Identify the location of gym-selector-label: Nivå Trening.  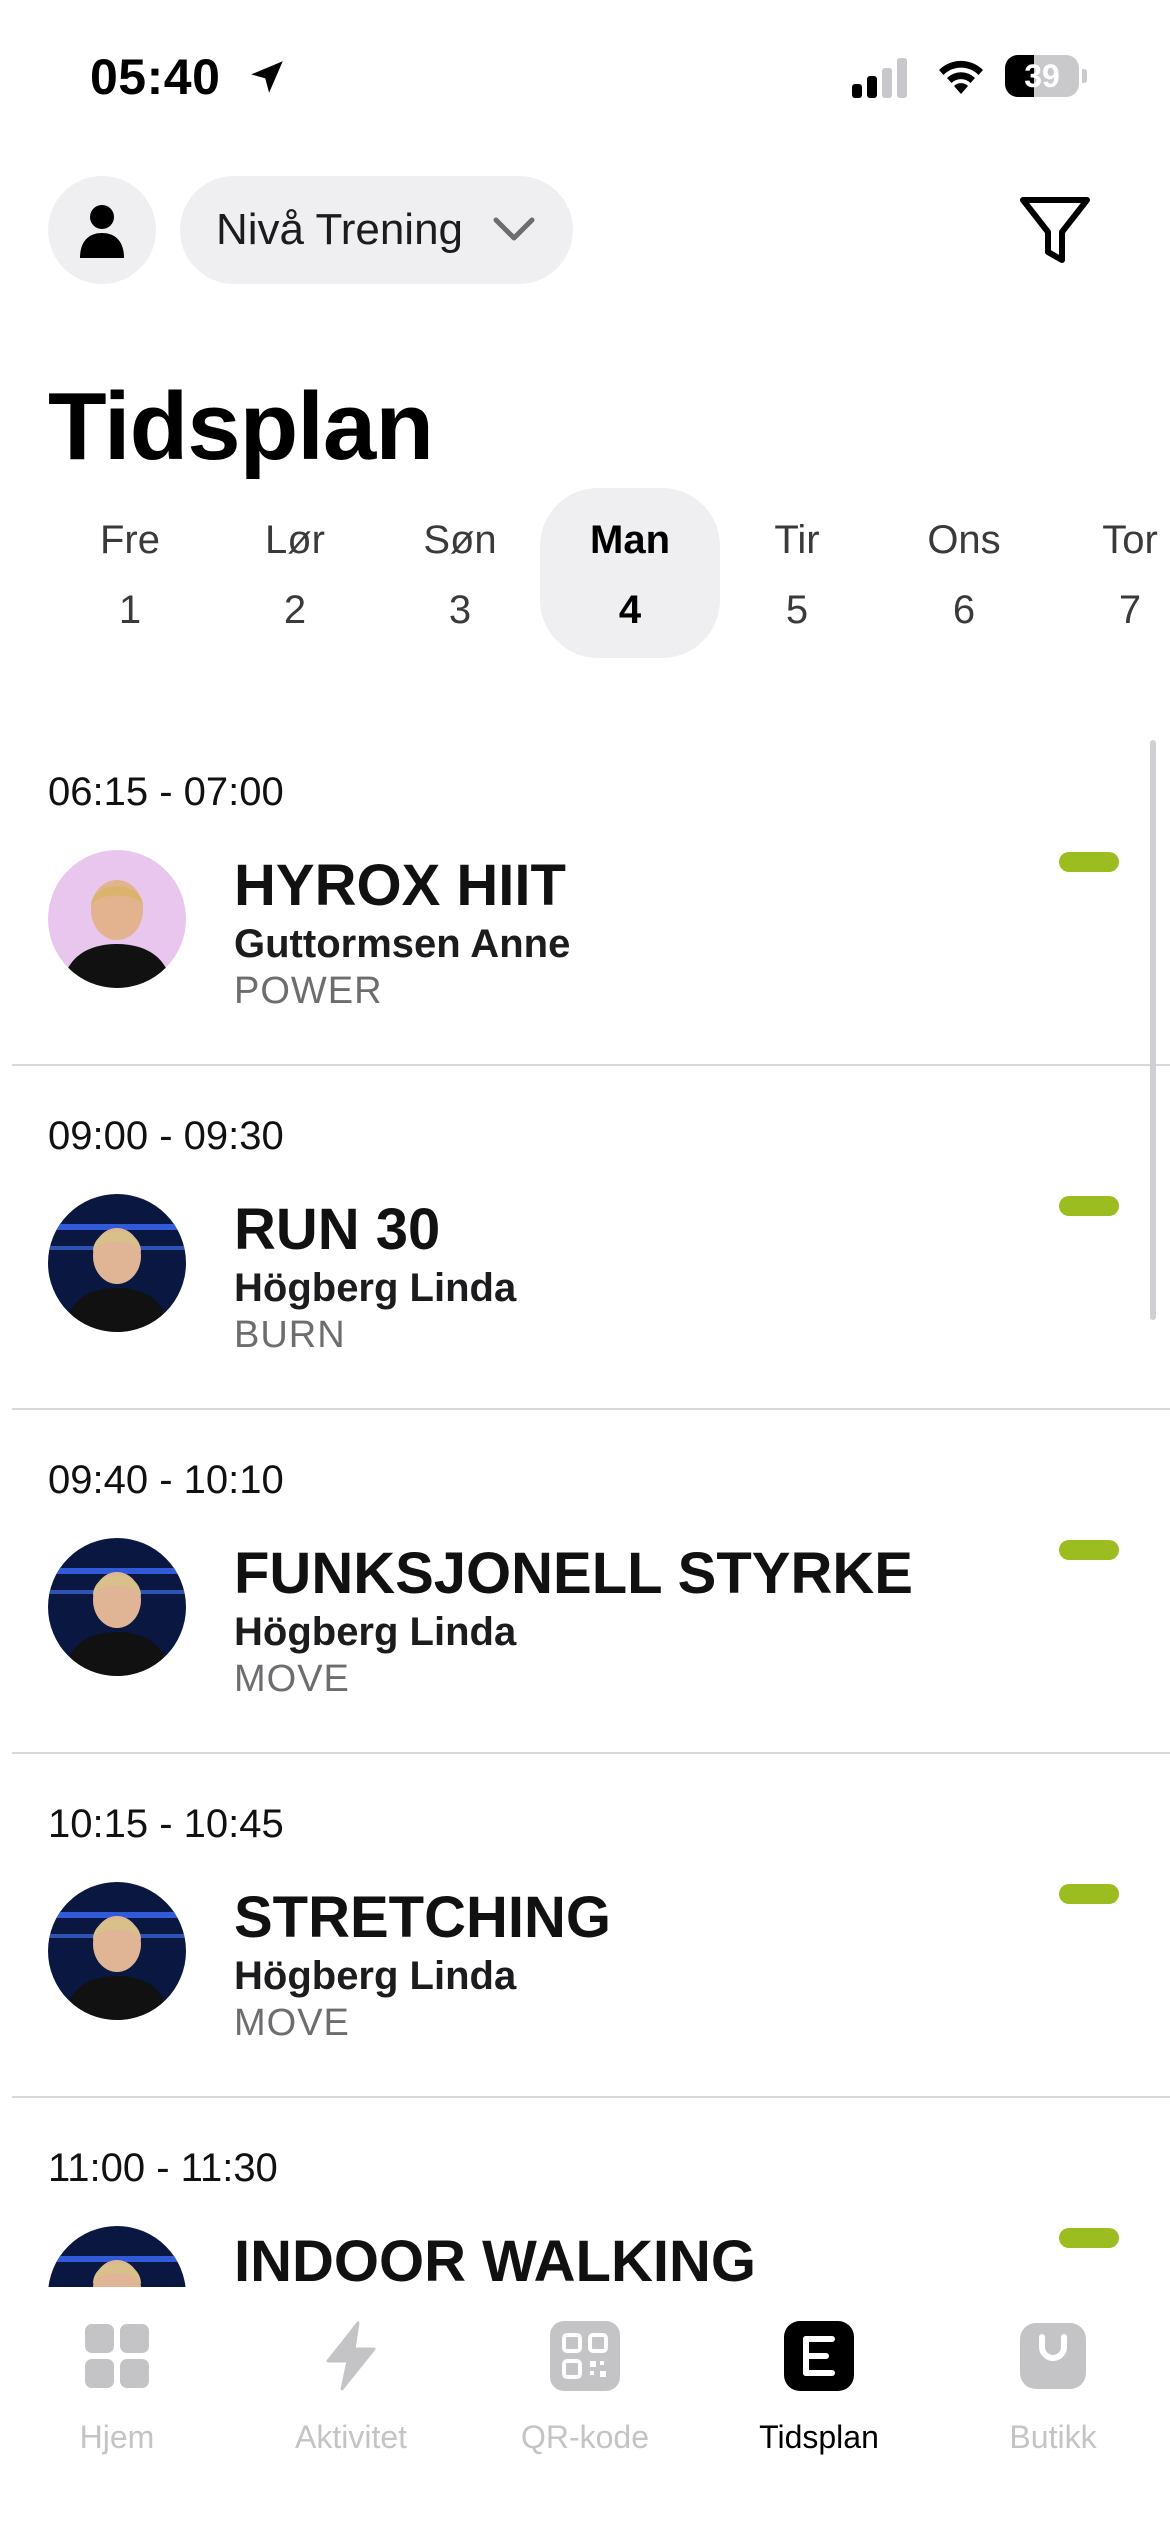
(340, 229).